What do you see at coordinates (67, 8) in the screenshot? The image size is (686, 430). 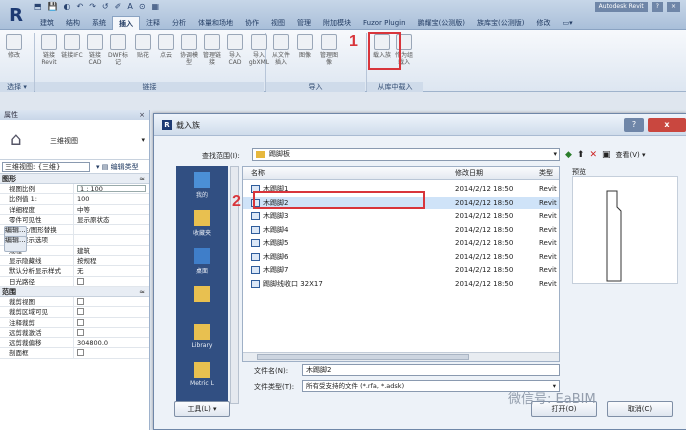 I see `quick-access-item: ◐` at bounding box center [67, 8].